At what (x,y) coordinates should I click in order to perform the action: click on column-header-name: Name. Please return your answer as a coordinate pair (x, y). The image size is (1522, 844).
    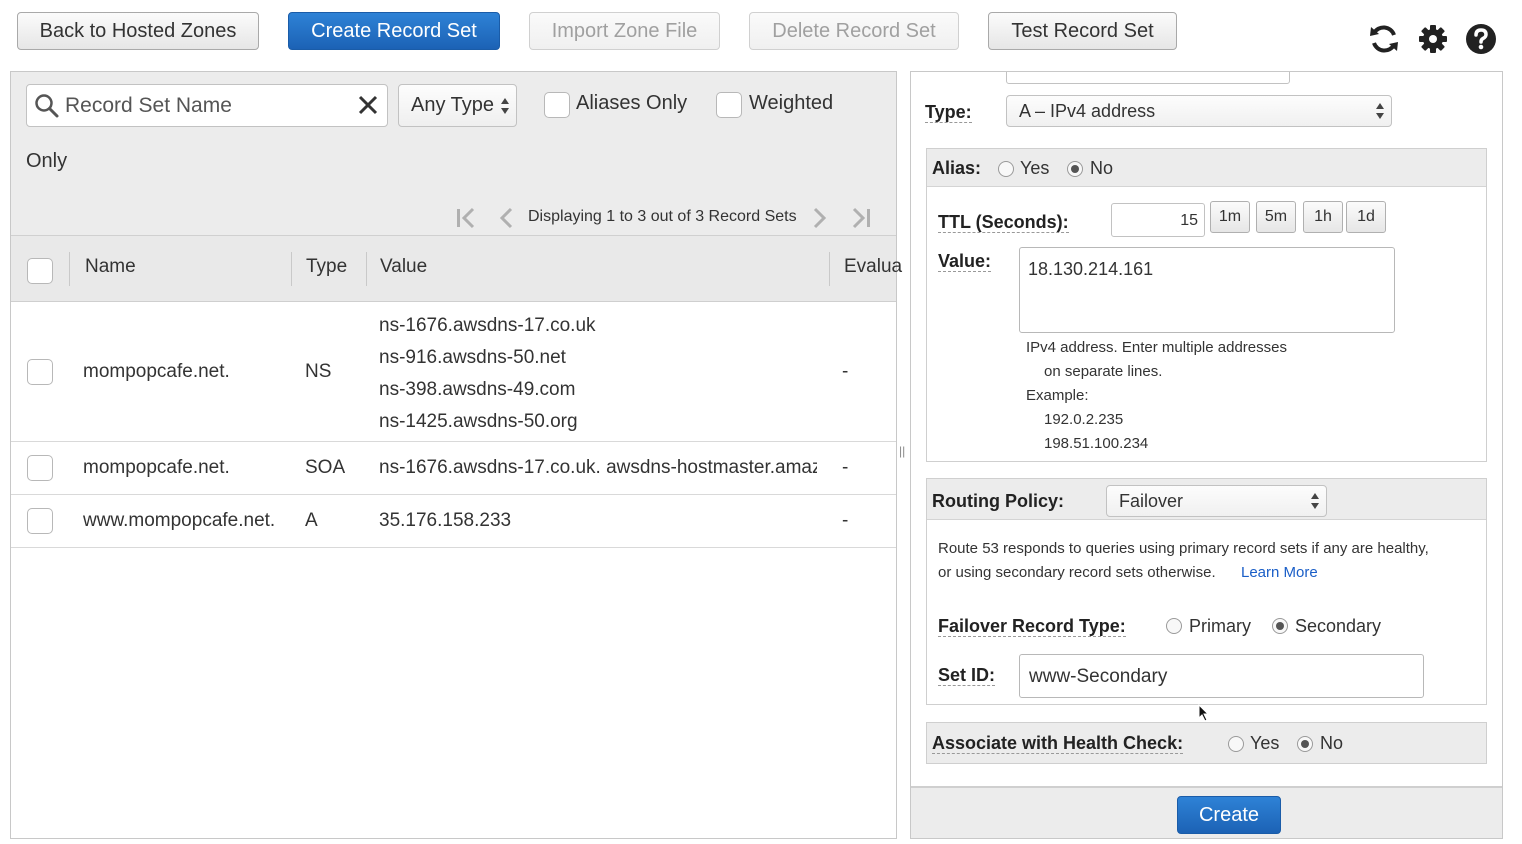
    Looking at the image, I should click on (110, 267).